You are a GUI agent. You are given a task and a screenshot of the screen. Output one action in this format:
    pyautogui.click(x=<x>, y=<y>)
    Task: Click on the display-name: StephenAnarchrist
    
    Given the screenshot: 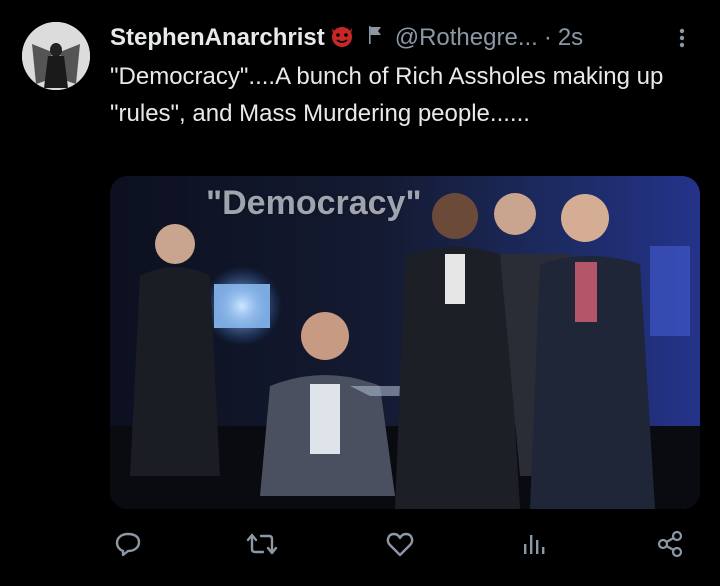 What is the action you would take?
    pyautogui.click(x=217, y=38)
    